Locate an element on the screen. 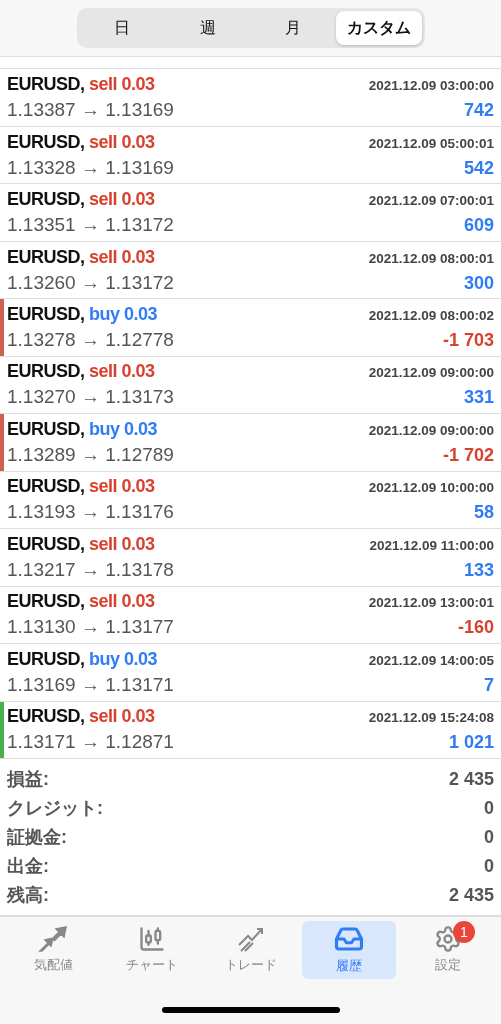  deal-prices: 1.13278 → 1.12778 is located at coordinates (90, 339).